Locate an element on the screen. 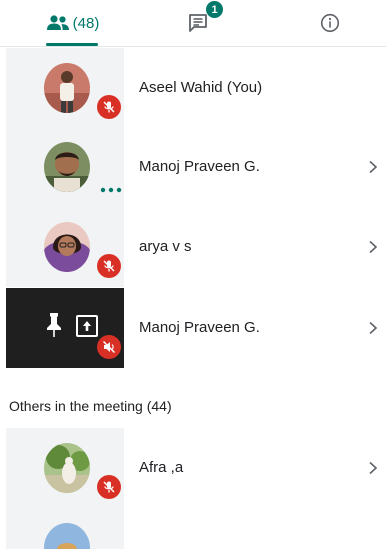  tab-info is located at coordinates (330, 23).